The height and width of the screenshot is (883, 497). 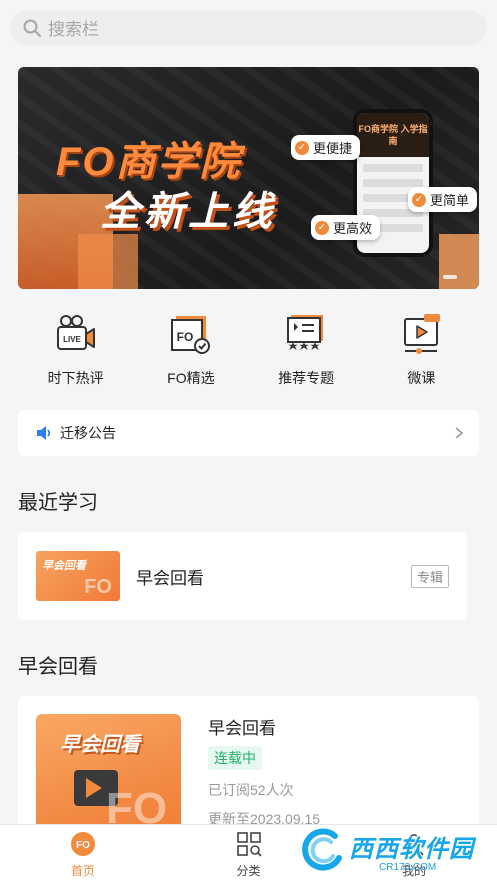 What do you see at coordinates (58, 667) in the screenshot?
I see `section-title-replay: 早会回看` at bounding box center [58, 667].